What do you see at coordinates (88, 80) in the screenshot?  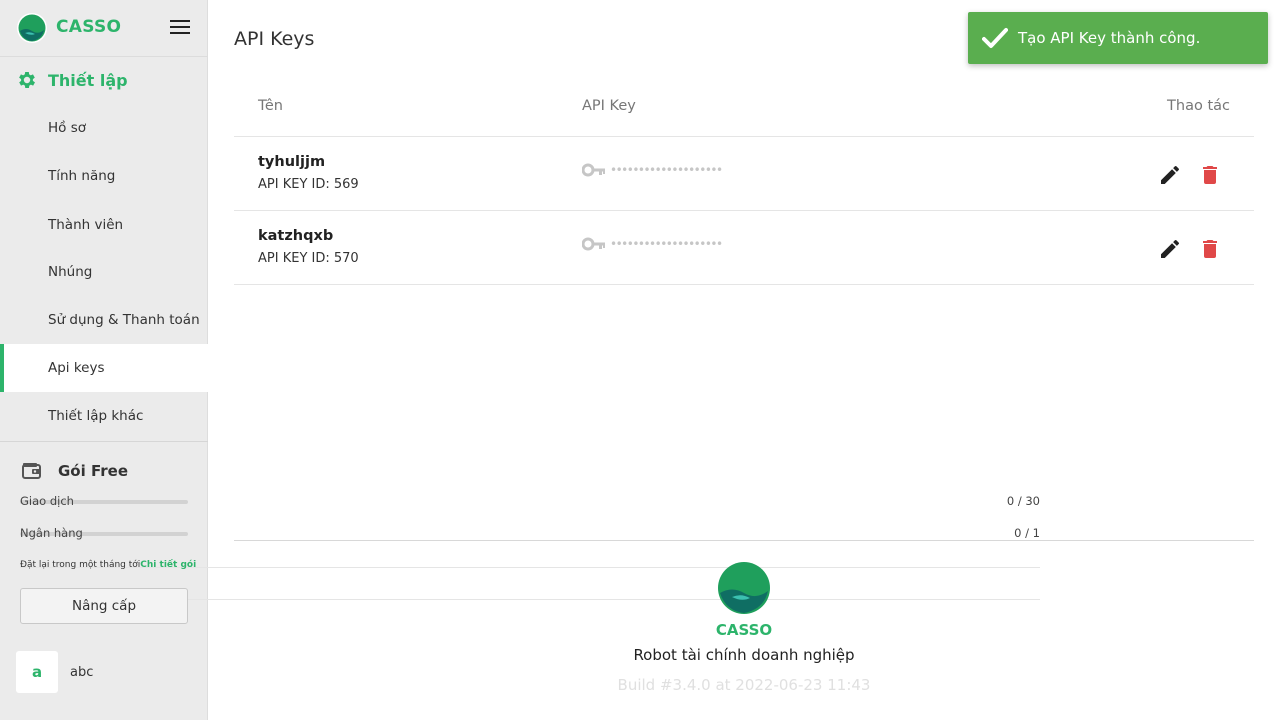 I see `settings-section-label: Thiết lập` at bounding box center [88, 80].